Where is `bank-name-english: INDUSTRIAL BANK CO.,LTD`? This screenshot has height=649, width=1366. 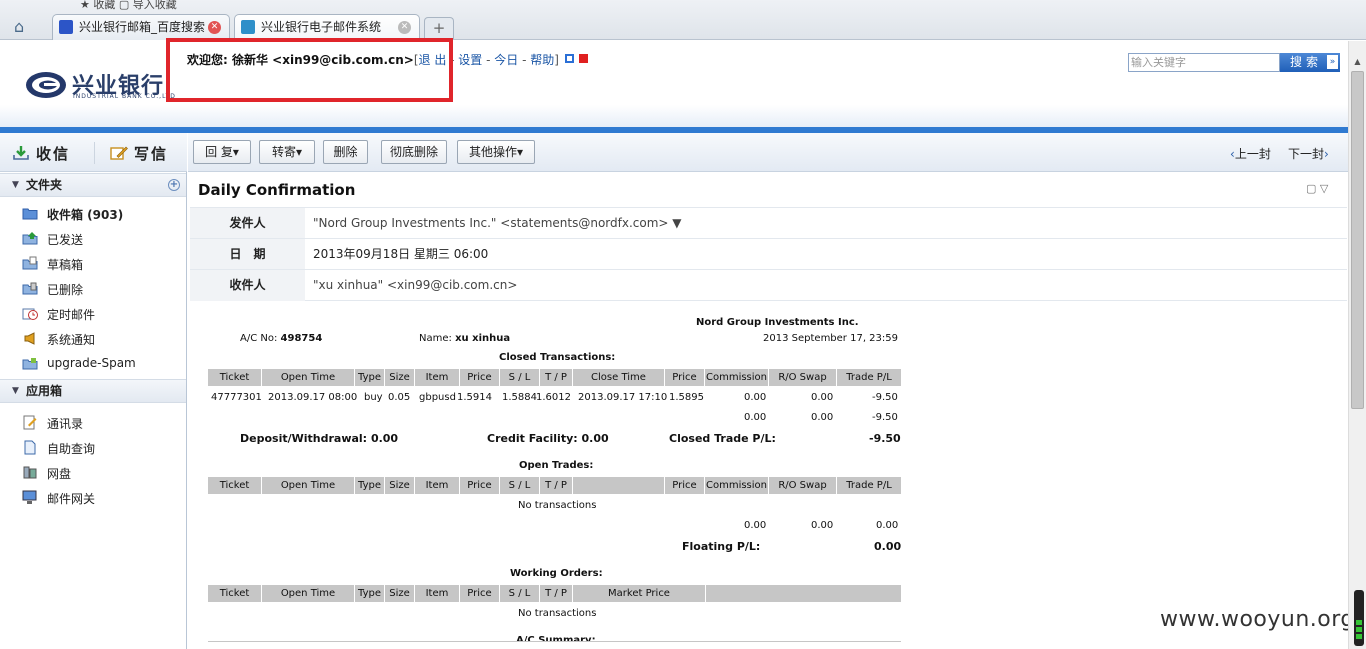 bank-name-english: INDUSTRIAL BANK CO.,LTD is located at coordinates (124, 96).